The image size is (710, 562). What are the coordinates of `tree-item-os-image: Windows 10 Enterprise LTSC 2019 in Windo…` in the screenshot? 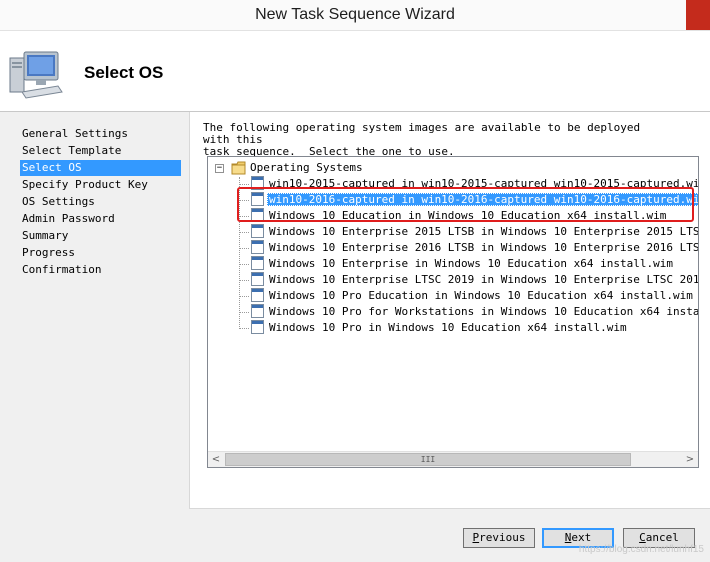 It's located at (483, 280).